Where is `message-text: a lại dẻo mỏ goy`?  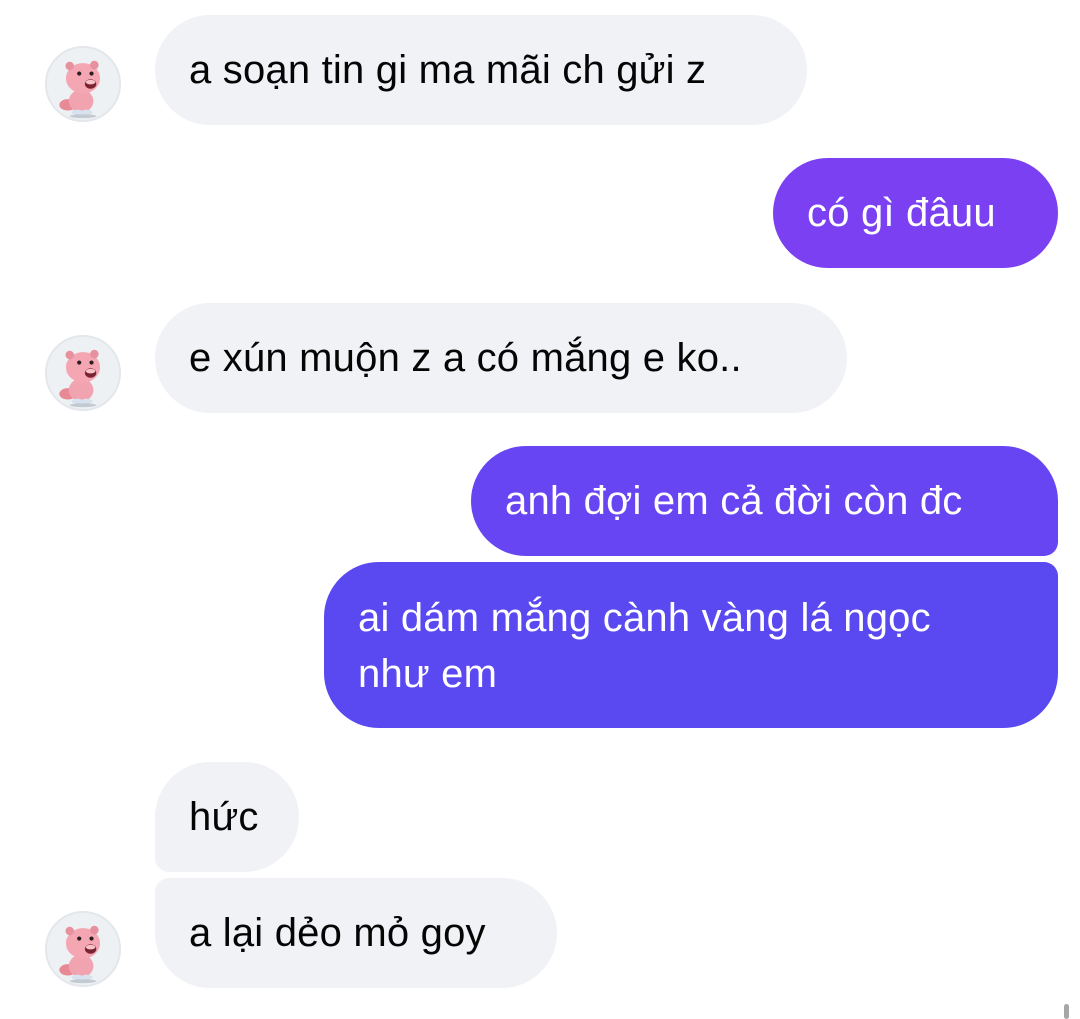
message-text: a lại dẻo mỏ goy is located at coordinates (337, 933).